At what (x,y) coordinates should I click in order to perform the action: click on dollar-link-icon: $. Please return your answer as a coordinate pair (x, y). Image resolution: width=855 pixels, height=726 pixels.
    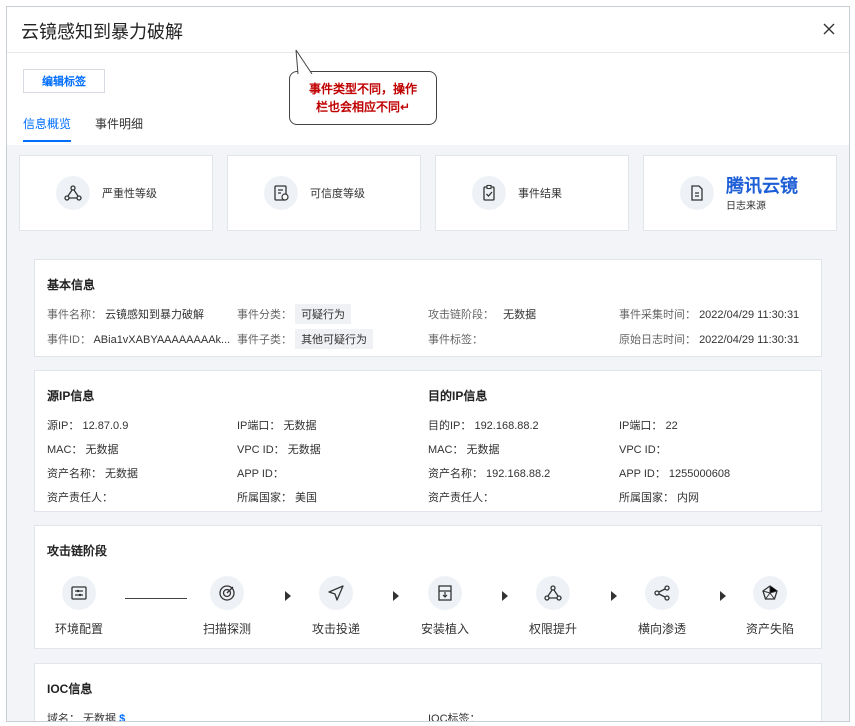
    Looking at the image, I should click on (122, 717).